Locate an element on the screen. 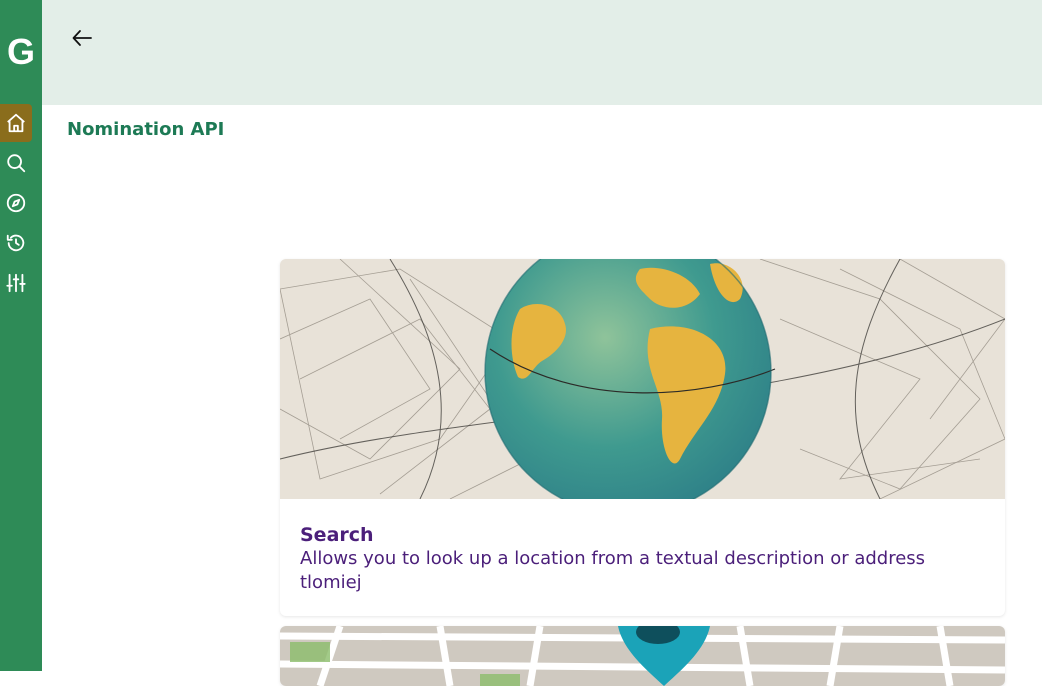 The height and width of the screenshot is (686, 1042). home-icon is located at coordinates (16, 123).